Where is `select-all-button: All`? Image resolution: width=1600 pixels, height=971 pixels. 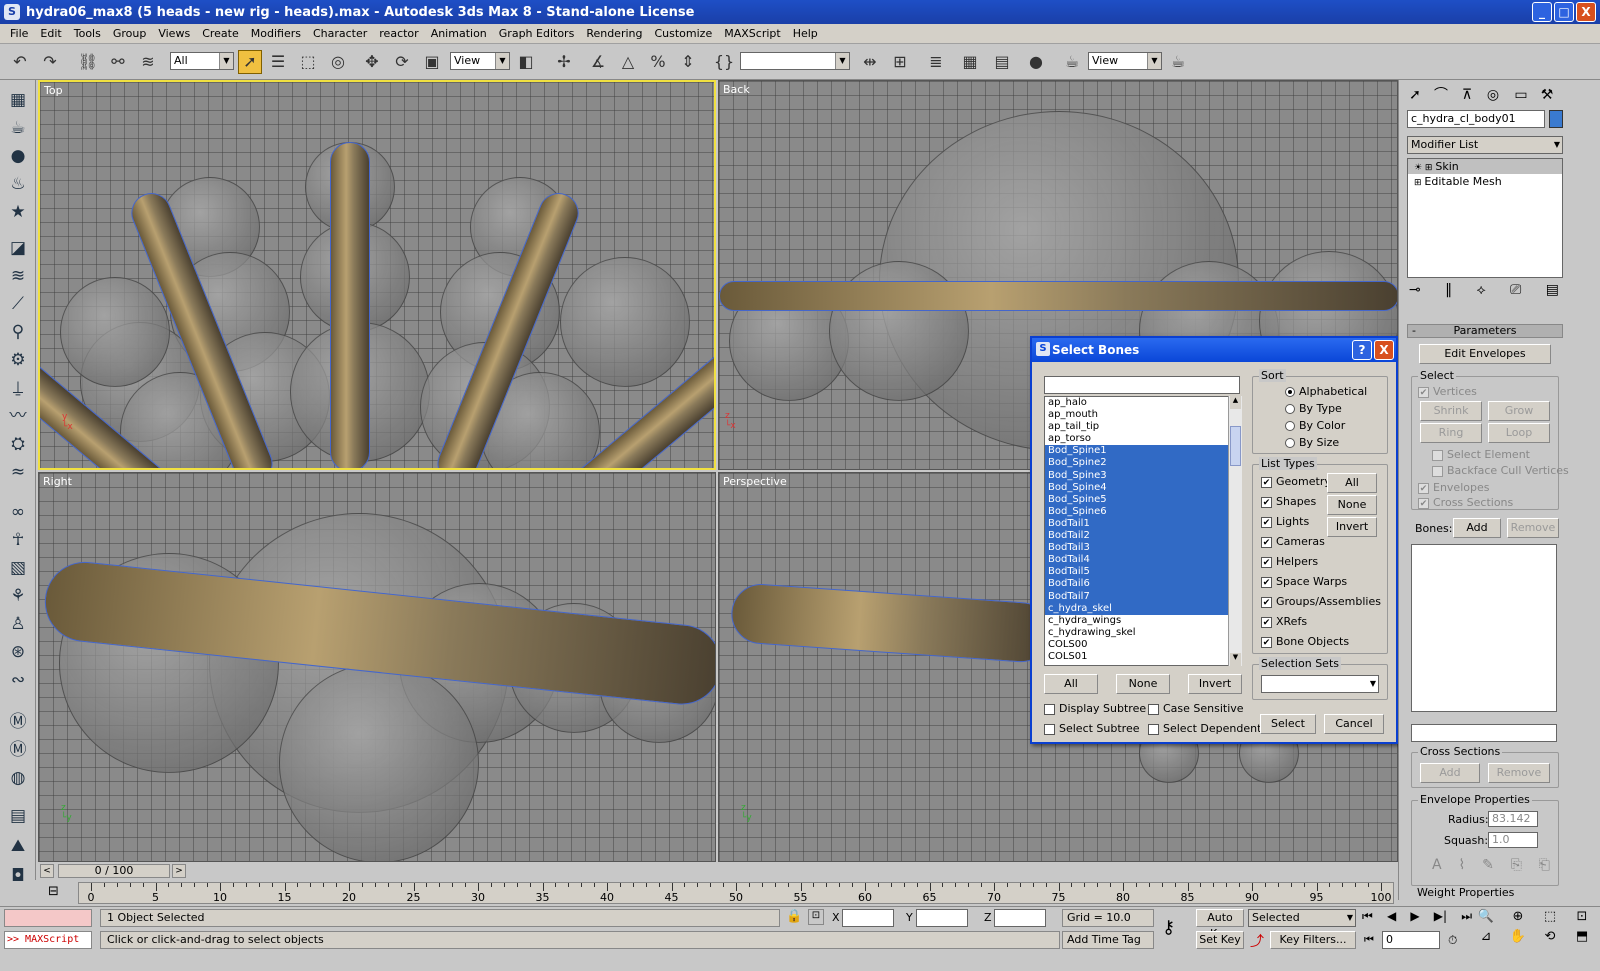
select-all-button: All is located at coordinates (1071, 684).